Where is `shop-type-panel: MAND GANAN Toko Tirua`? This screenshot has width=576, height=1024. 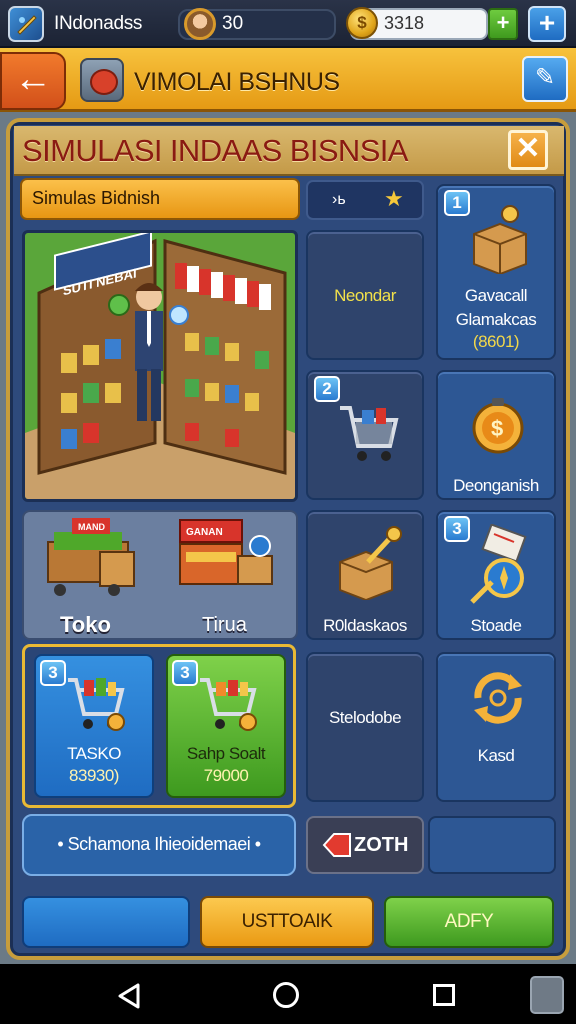 shop-type-panel: MAND GANAN Toko Tirua is located at coordinates (160, 575).